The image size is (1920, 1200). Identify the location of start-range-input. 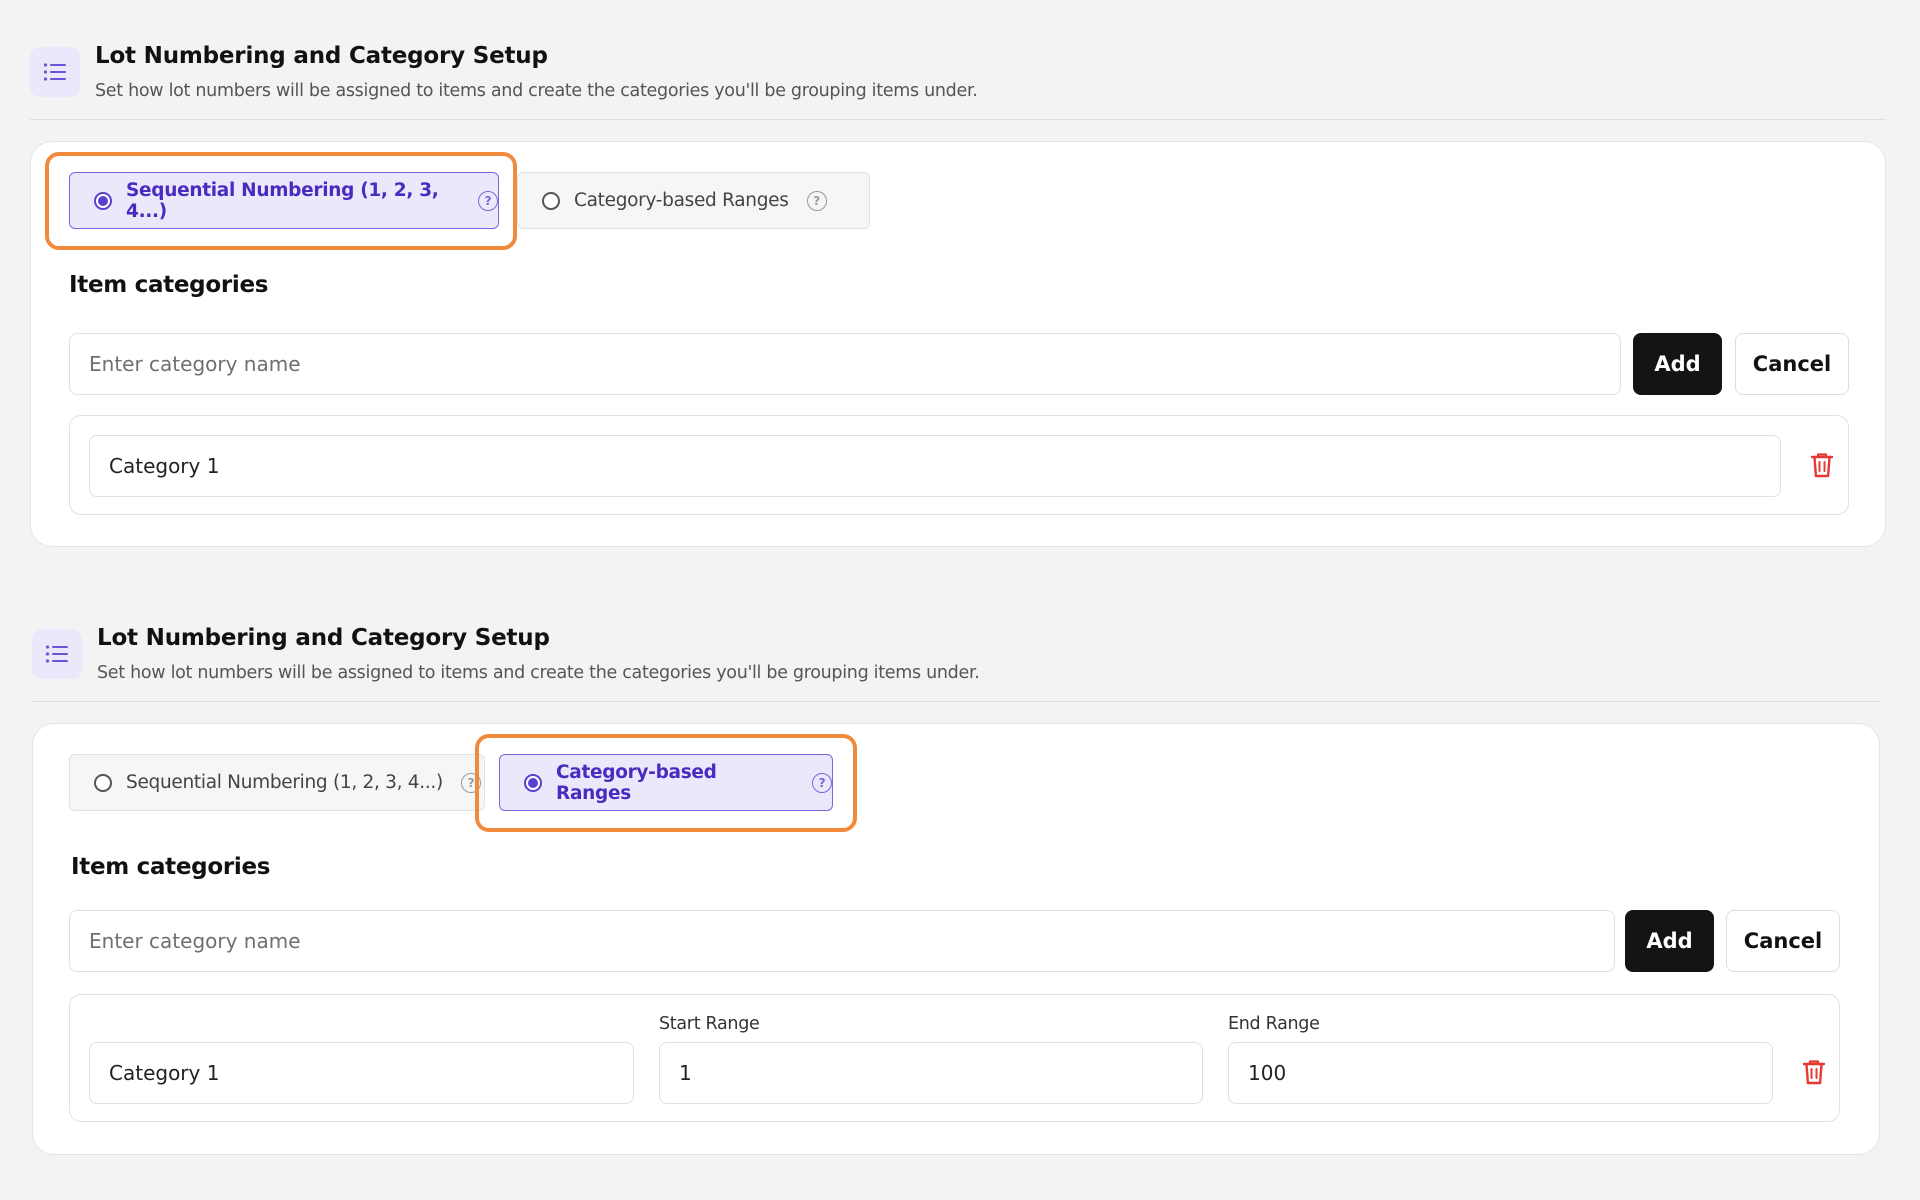
(931, 1073).